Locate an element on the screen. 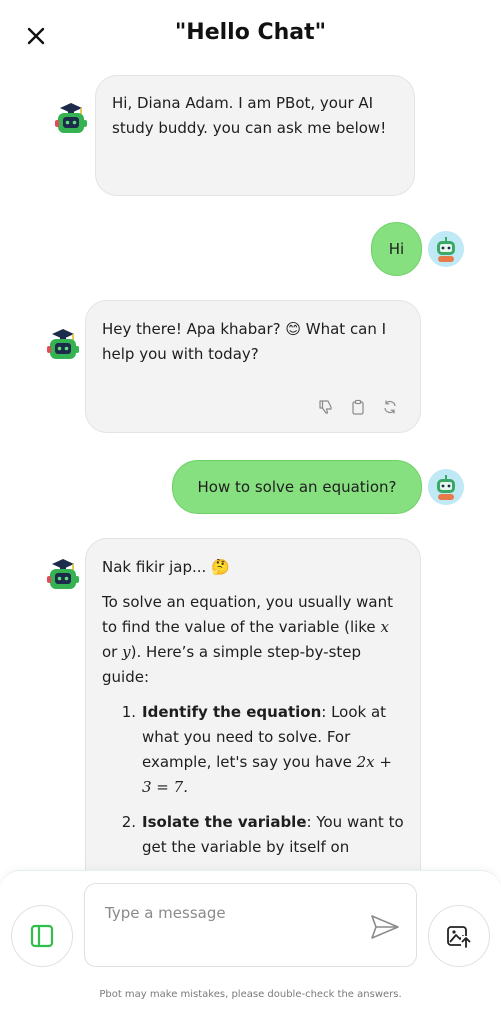 This screenshot has height=1024, width=501. user-message-text: How to solve an equation? is located at coordinates (297, 487).